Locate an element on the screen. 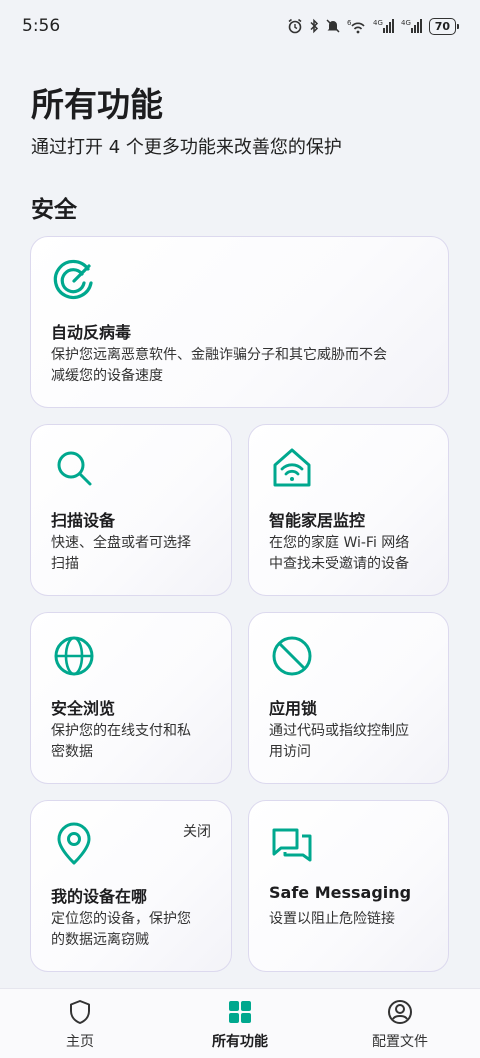  block-icon is located at coordinates (292, 656).